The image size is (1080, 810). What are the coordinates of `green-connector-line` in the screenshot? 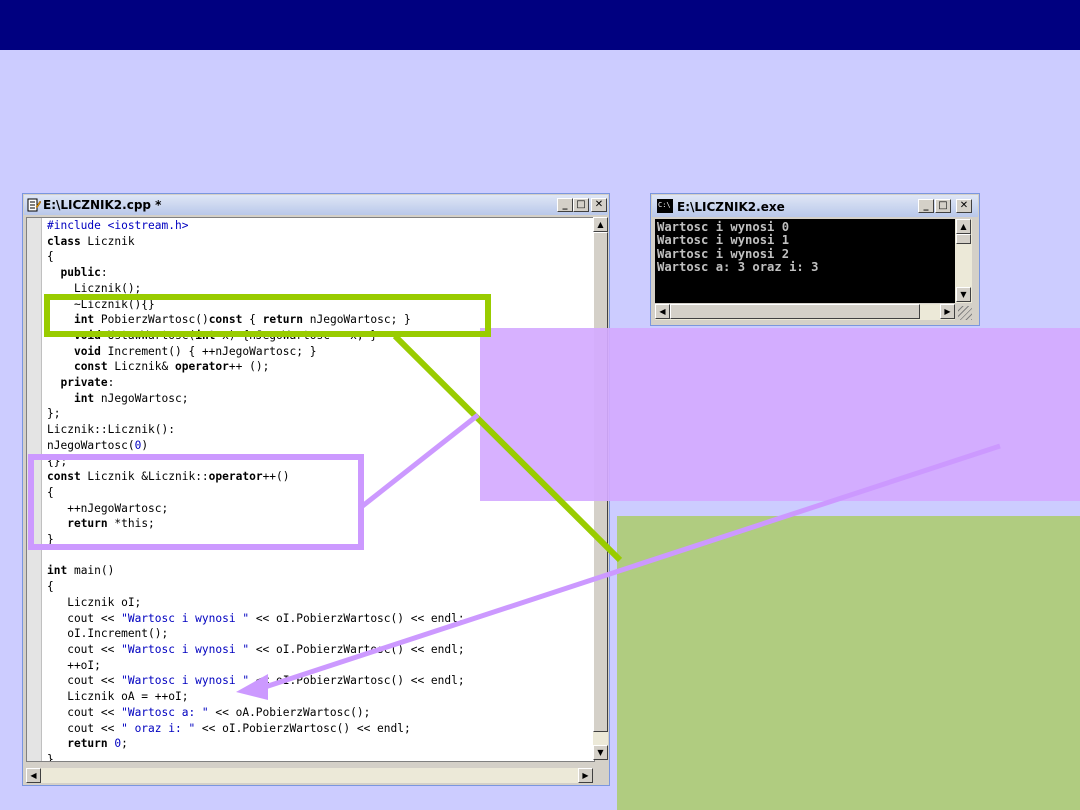 It's located at (507, 448).